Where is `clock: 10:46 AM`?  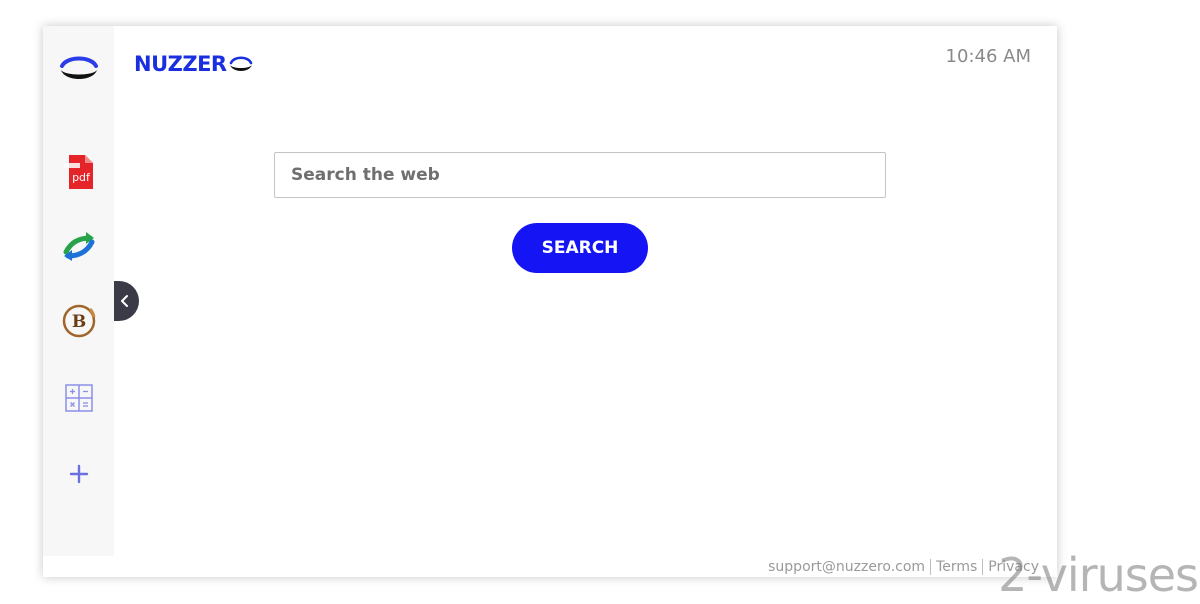 clock: 10:46 AM is located at coordinates (988, 56).